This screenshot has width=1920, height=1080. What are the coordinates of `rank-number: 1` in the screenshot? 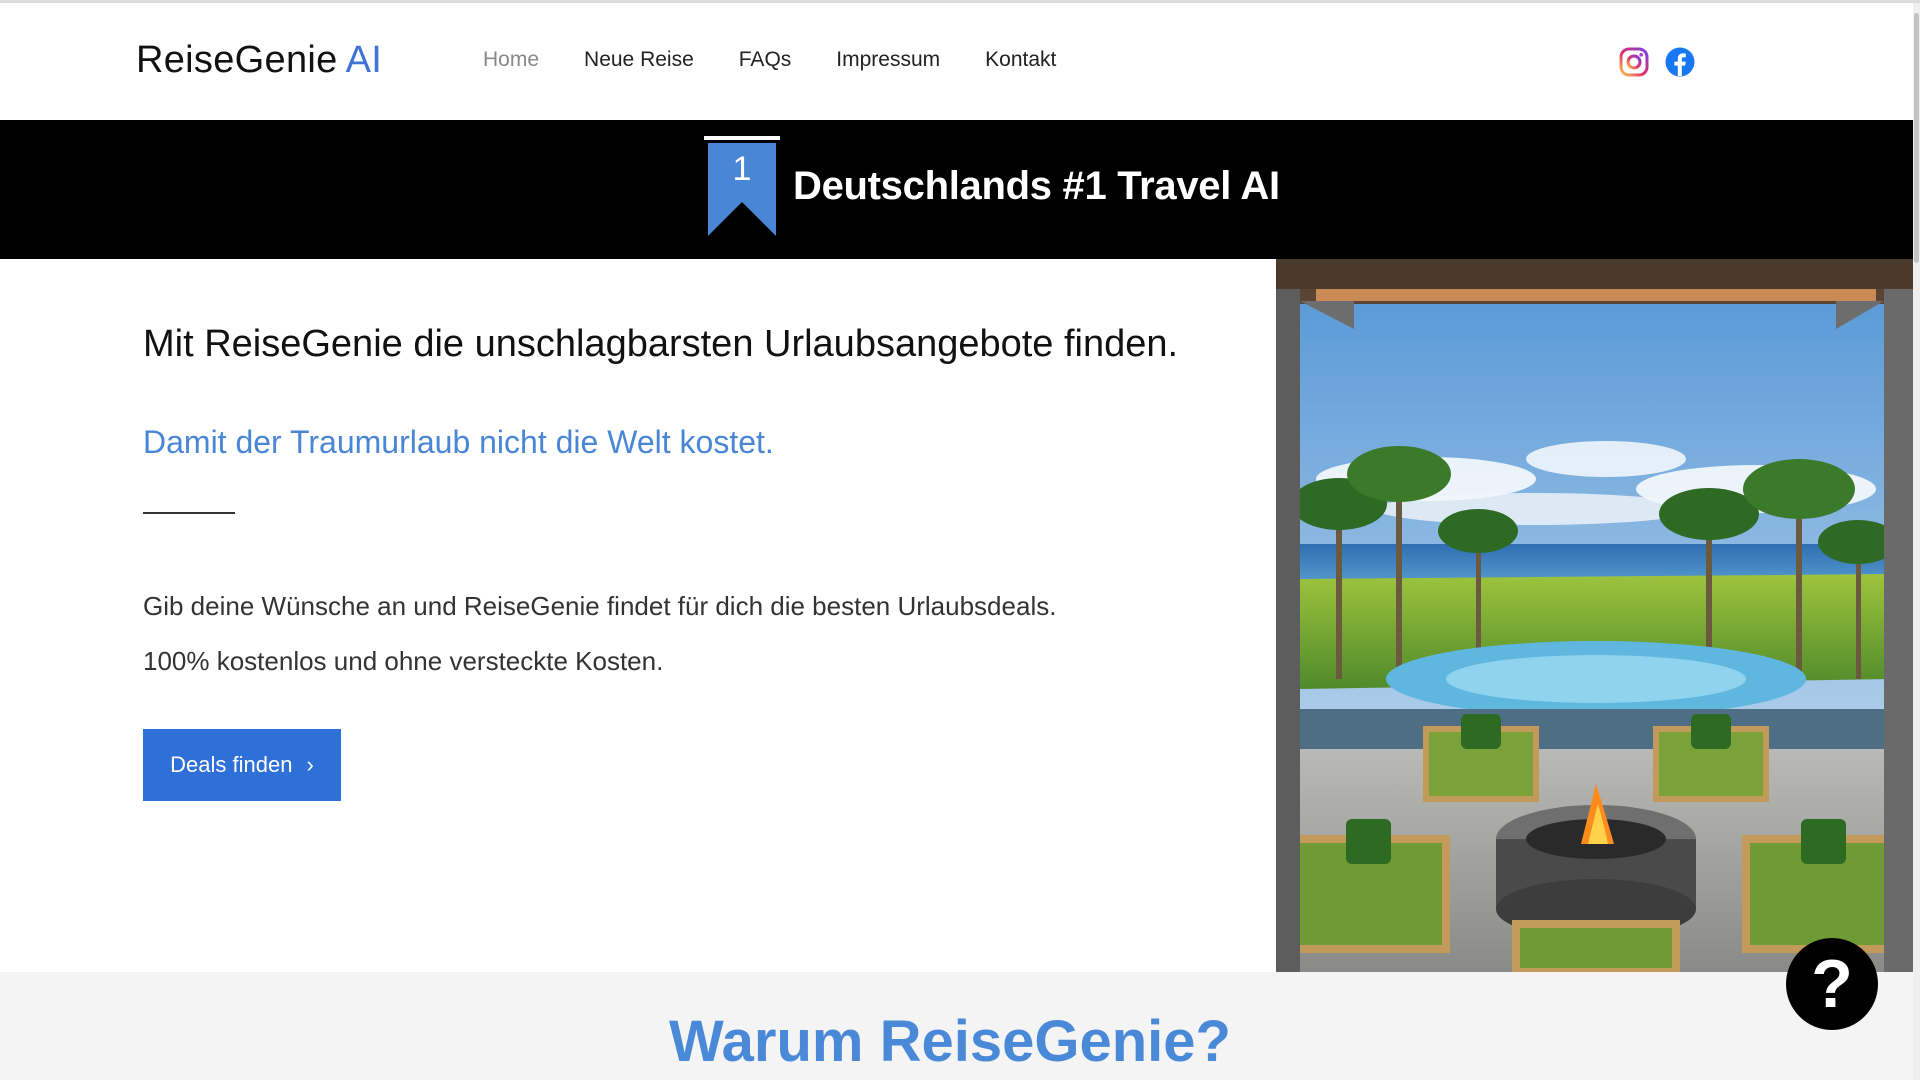 It's located at (742, 169).